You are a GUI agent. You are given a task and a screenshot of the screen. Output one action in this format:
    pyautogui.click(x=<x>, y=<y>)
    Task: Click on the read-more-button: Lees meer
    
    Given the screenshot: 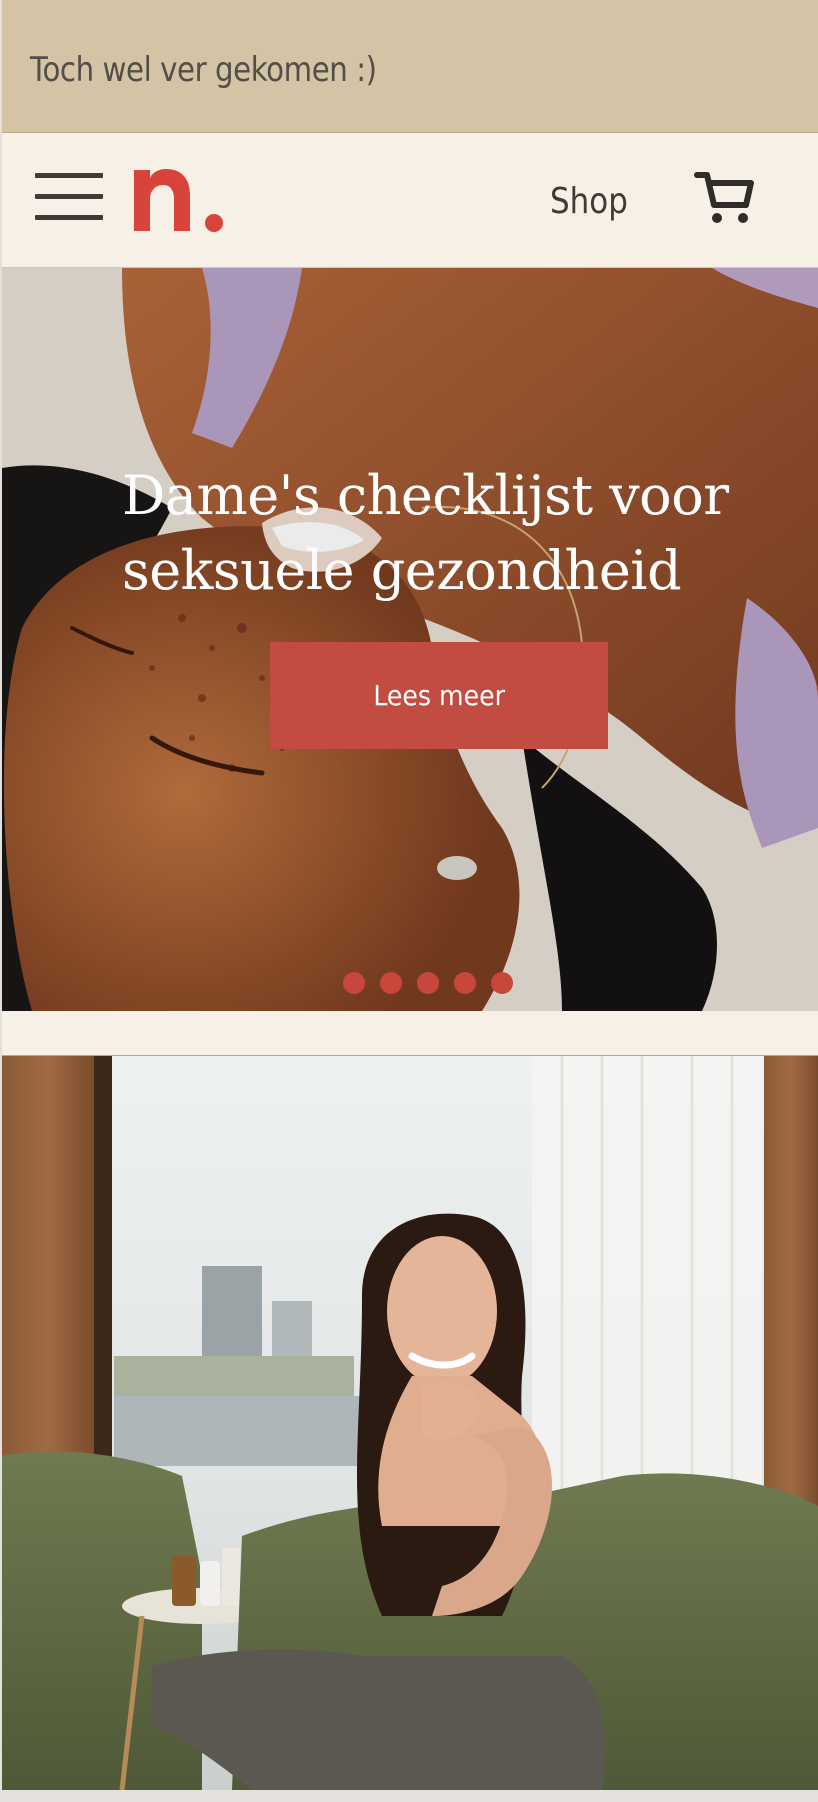 What is the action you would take?
    pyautogui.click(x=439, y=695)
    